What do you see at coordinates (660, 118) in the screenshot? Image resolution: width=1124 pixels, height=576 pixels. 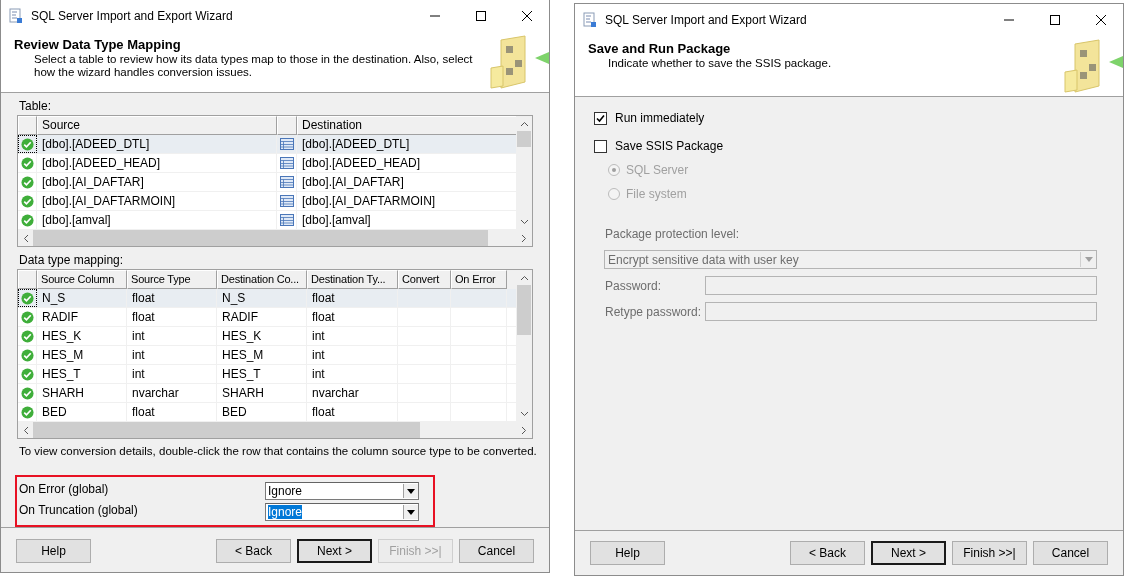 I see `checkbox-label: Run immediately` at bounding box center [660, 118].